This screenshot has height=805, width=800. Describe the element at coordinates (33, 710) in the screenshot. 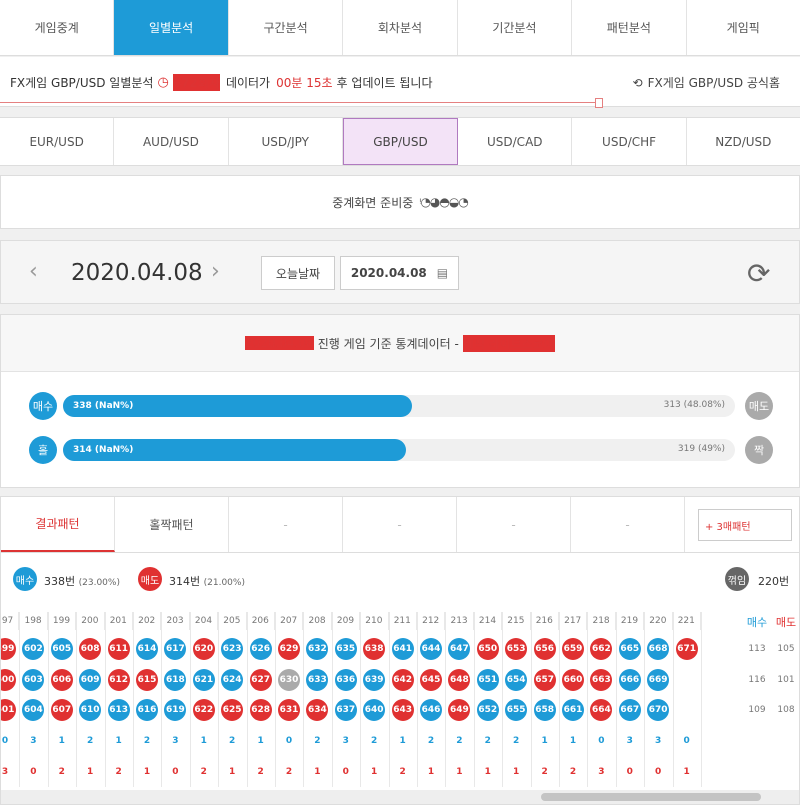

I see `result-ball: 604` at that location.